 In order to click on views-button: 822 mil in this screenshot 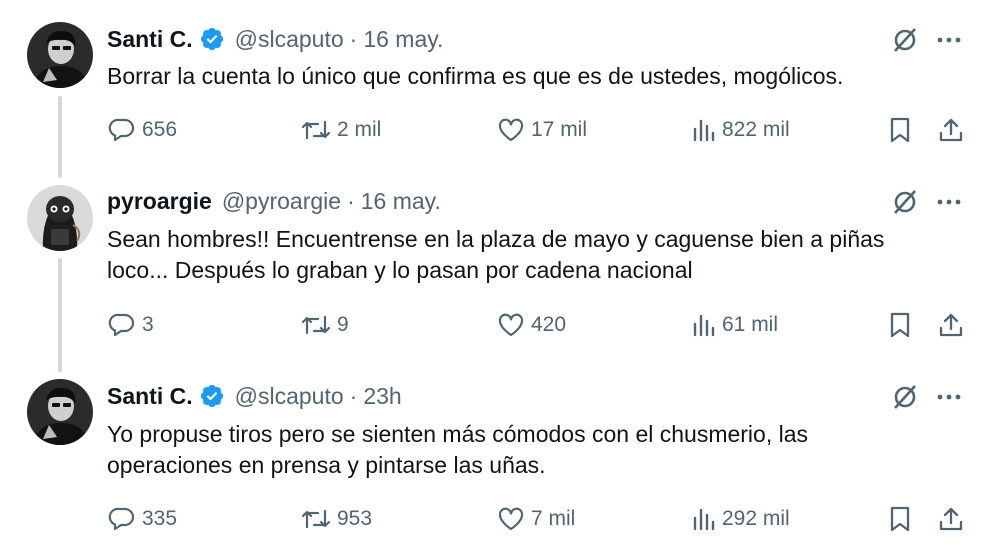, I will do `click(741, 130)`.